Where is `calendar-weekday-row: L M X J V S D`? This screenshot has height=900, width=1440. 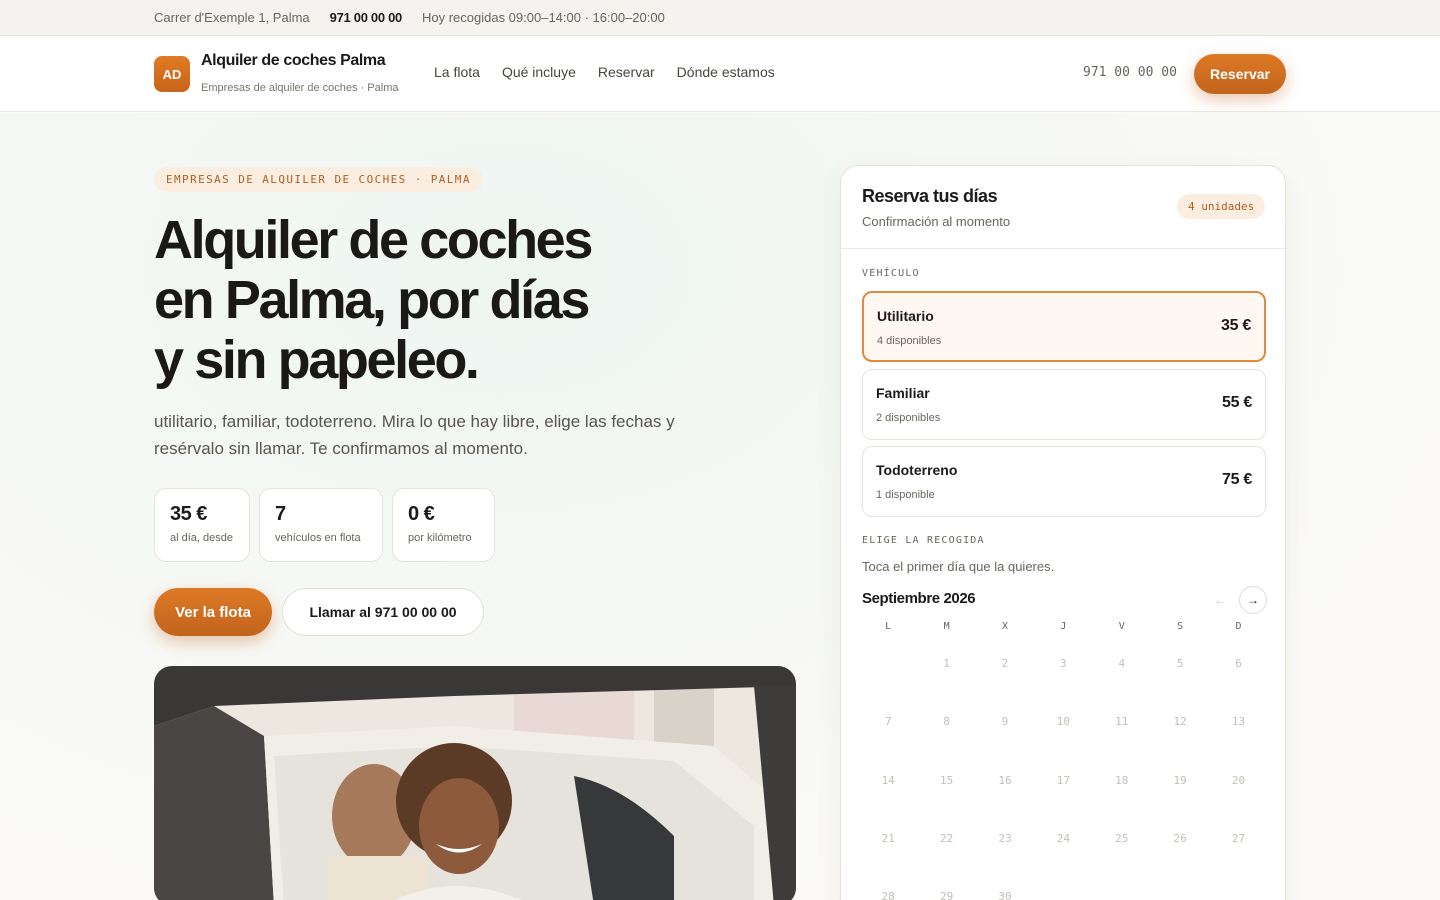
calendar-weekday-row: L M X J V S D is located at coordinates (1064, 628).